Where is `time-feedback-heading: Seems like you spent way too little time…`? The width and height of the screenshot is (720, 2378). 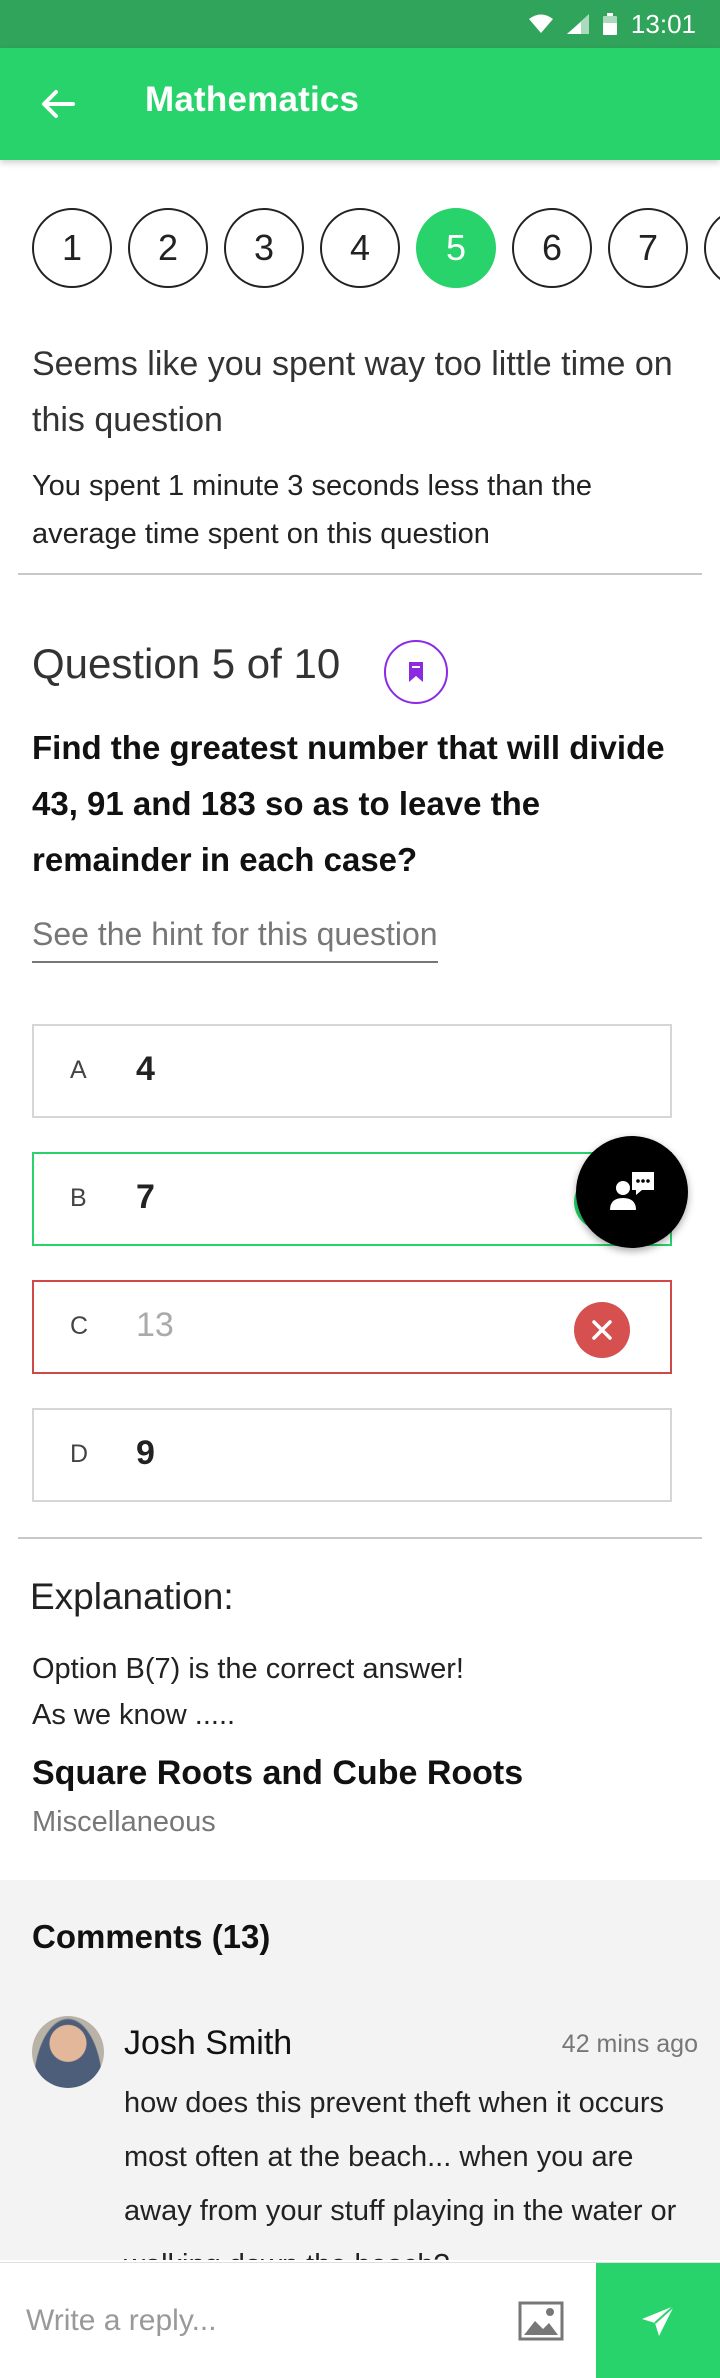 time-feedback-heading: Seems like you spent way too little time… is located at coordinates (352, 392).